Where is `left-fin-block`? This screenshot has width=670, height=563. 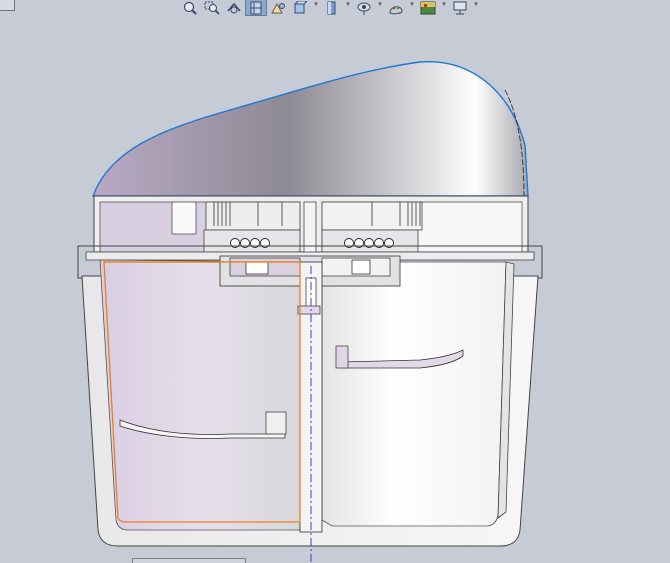 left-fin-block is located at coordinates (253, 216).